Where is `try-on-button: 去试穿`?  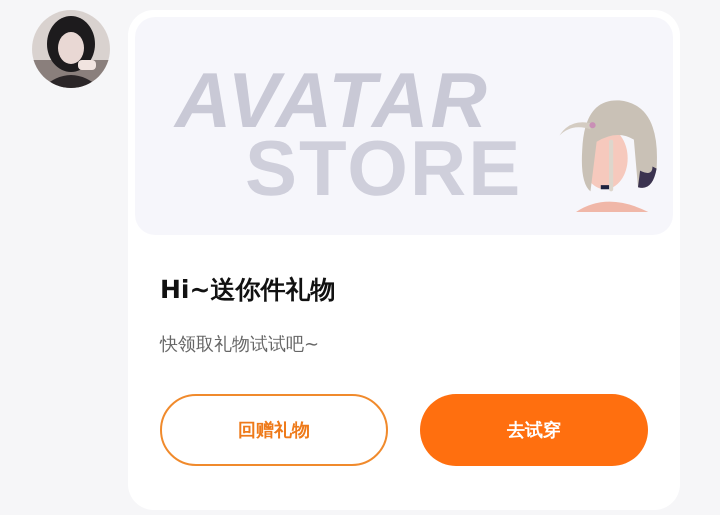 try-on-button: 去试穿 is located at coordinates (534, 430).